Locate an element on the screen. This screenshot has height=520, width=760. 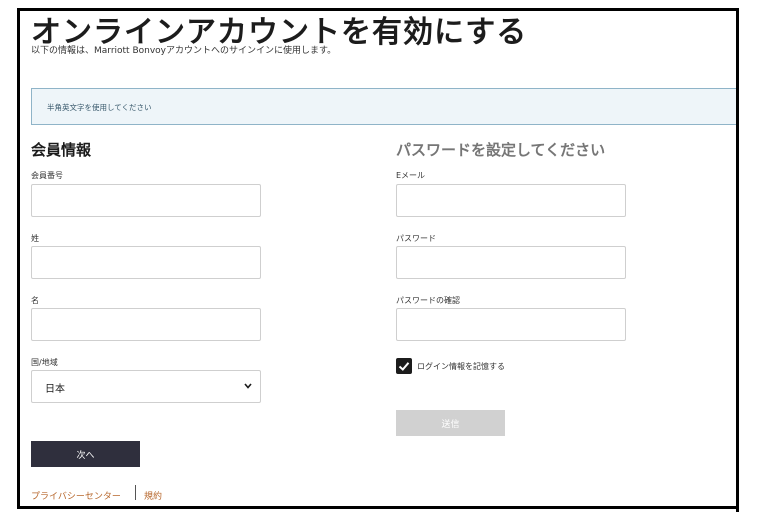
terms-link: 規約 is located at coordinates (153, 495).